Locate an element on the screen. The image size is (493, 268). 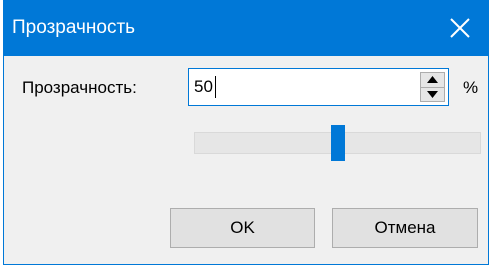
transparency-slider is located at coordinates (337, 143).